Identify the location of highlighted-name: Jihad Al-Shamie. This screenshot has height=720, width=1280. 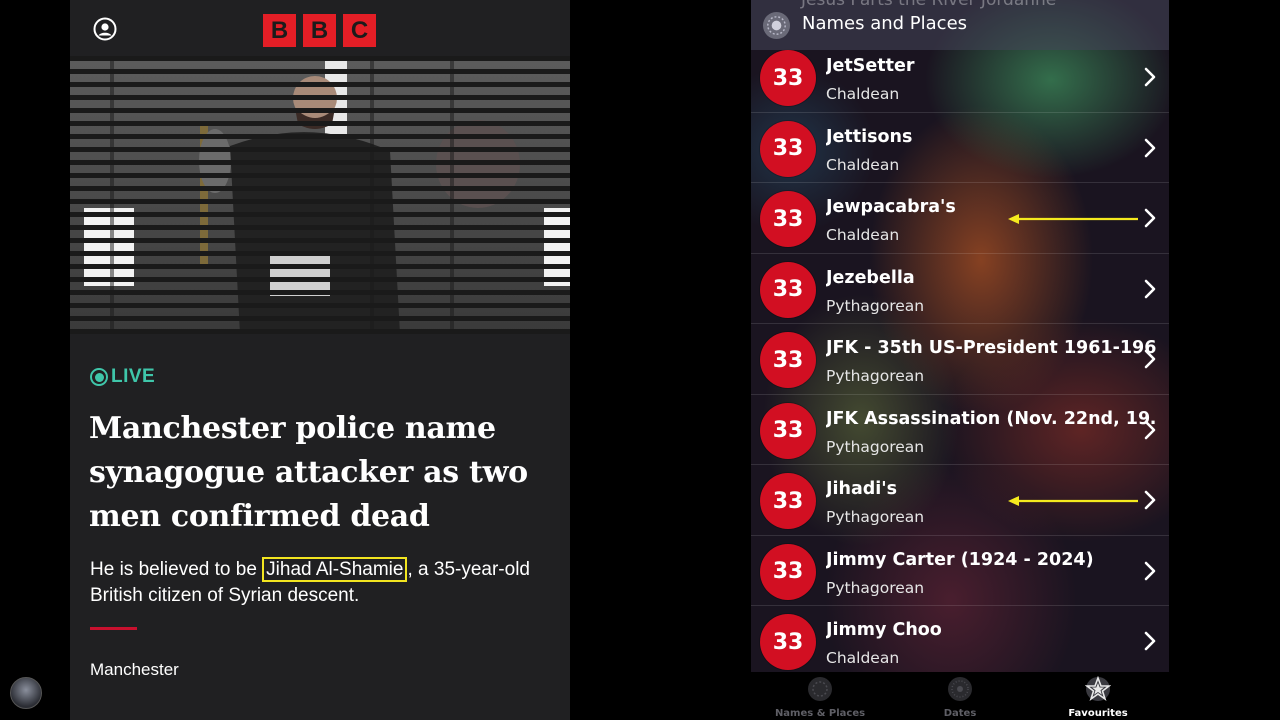
(335, 569).